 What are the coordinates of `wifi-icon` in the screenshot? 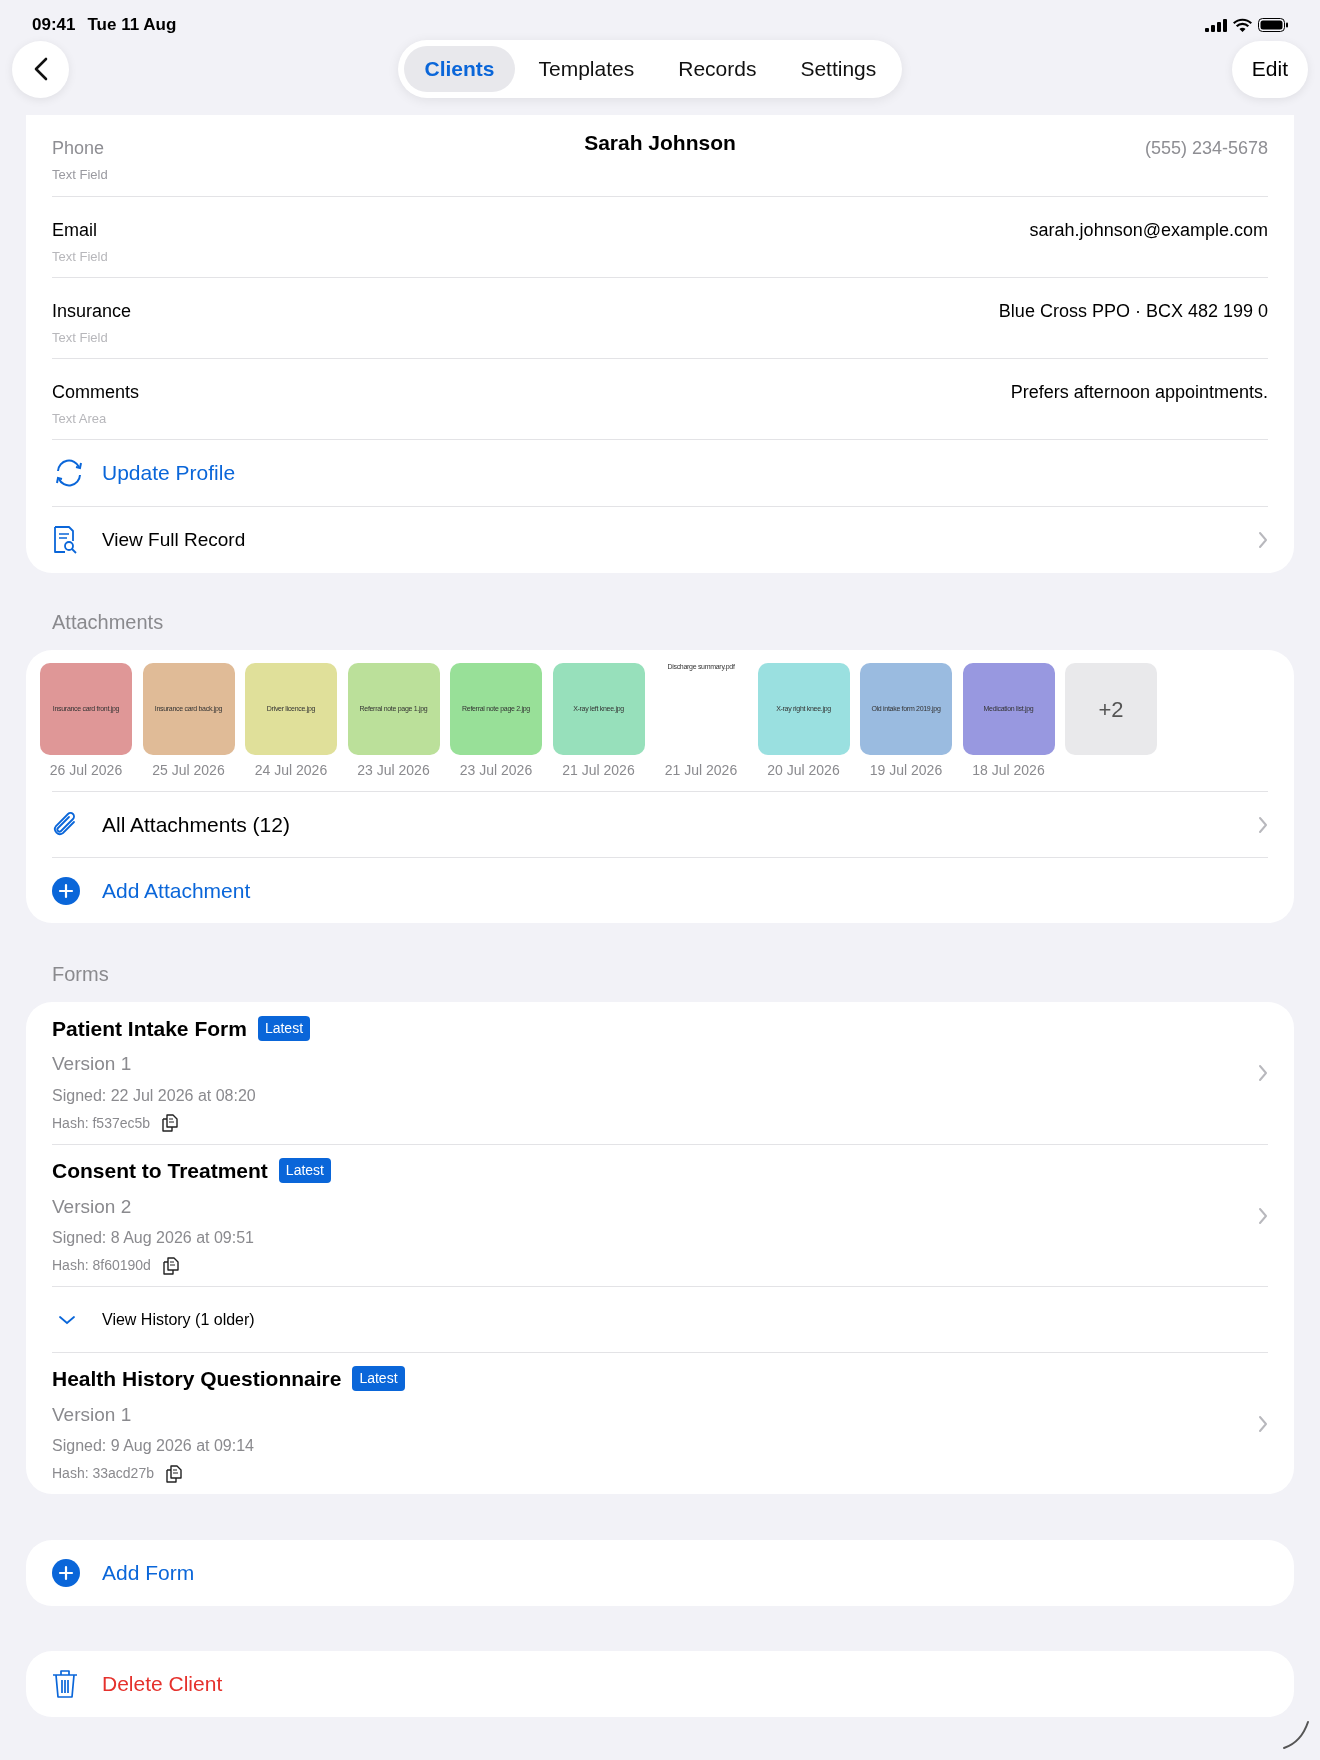 It's located at (1242, 25).